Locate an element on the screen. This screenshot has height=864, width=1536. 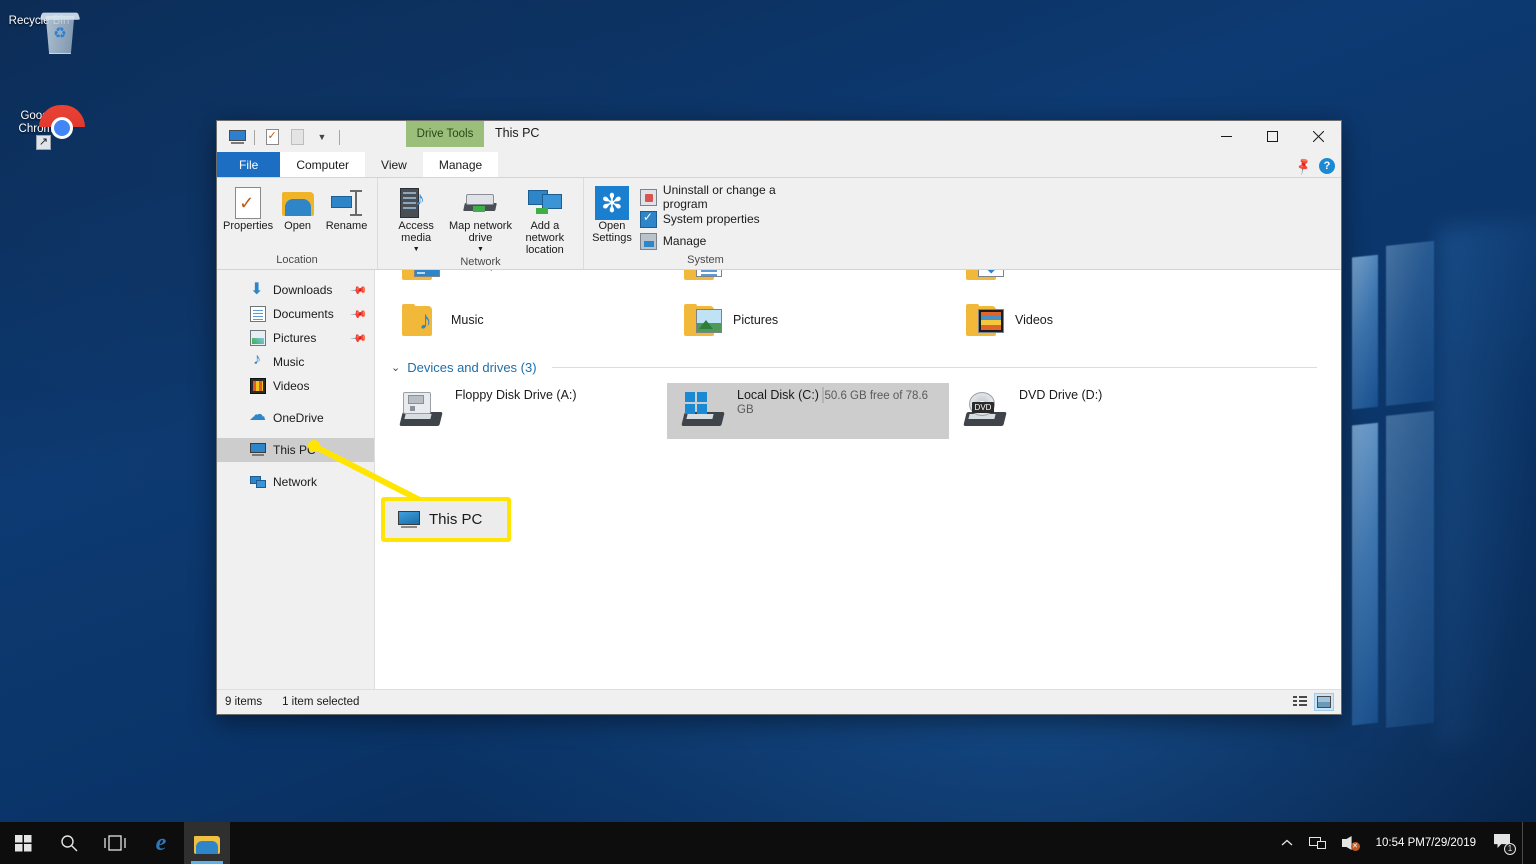
help-icon: ? is located at coordinates (1327, 166).